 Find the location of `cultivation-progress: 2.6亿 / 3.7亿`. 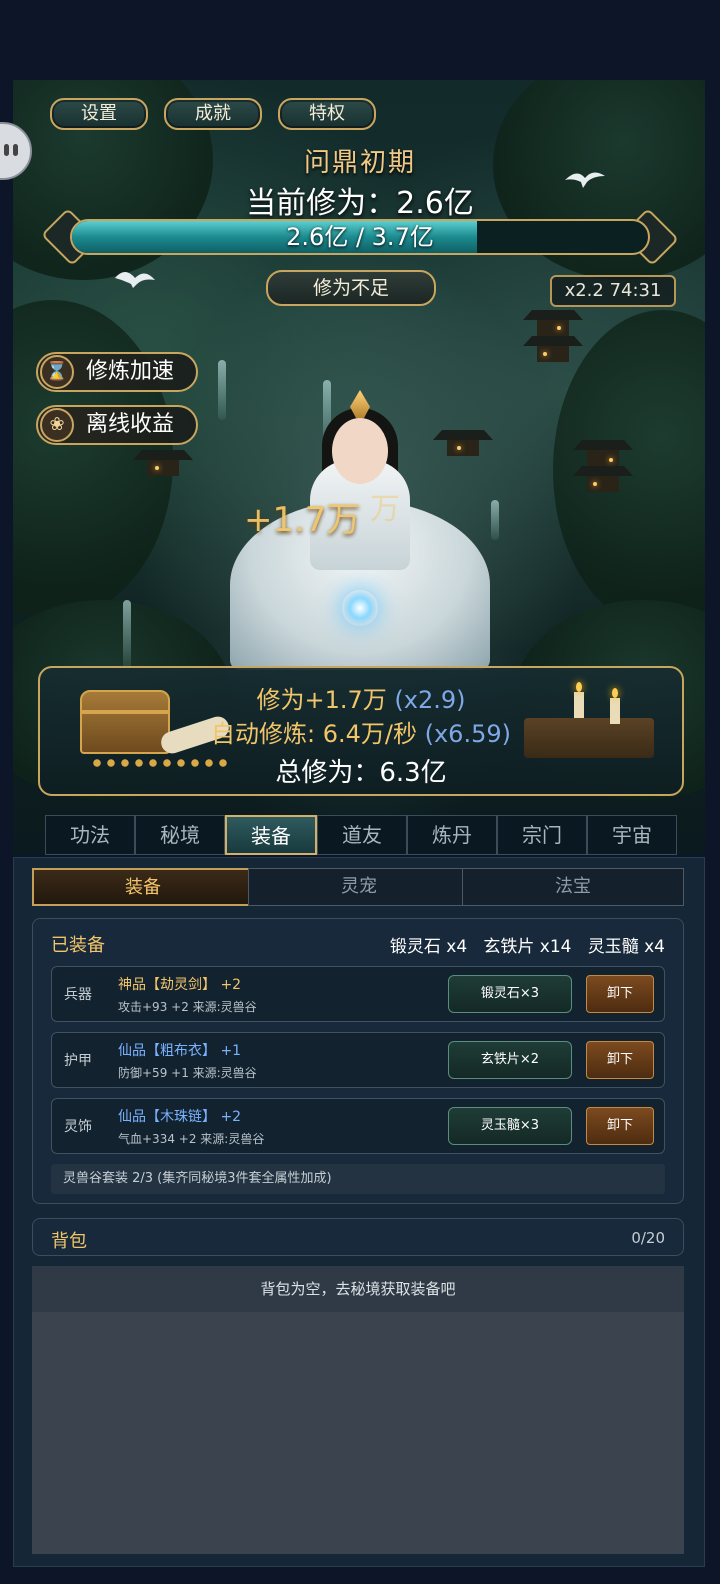

cultivation-progress: 2.6亿 / 3.7亿 is located at coordinates (360, 237).